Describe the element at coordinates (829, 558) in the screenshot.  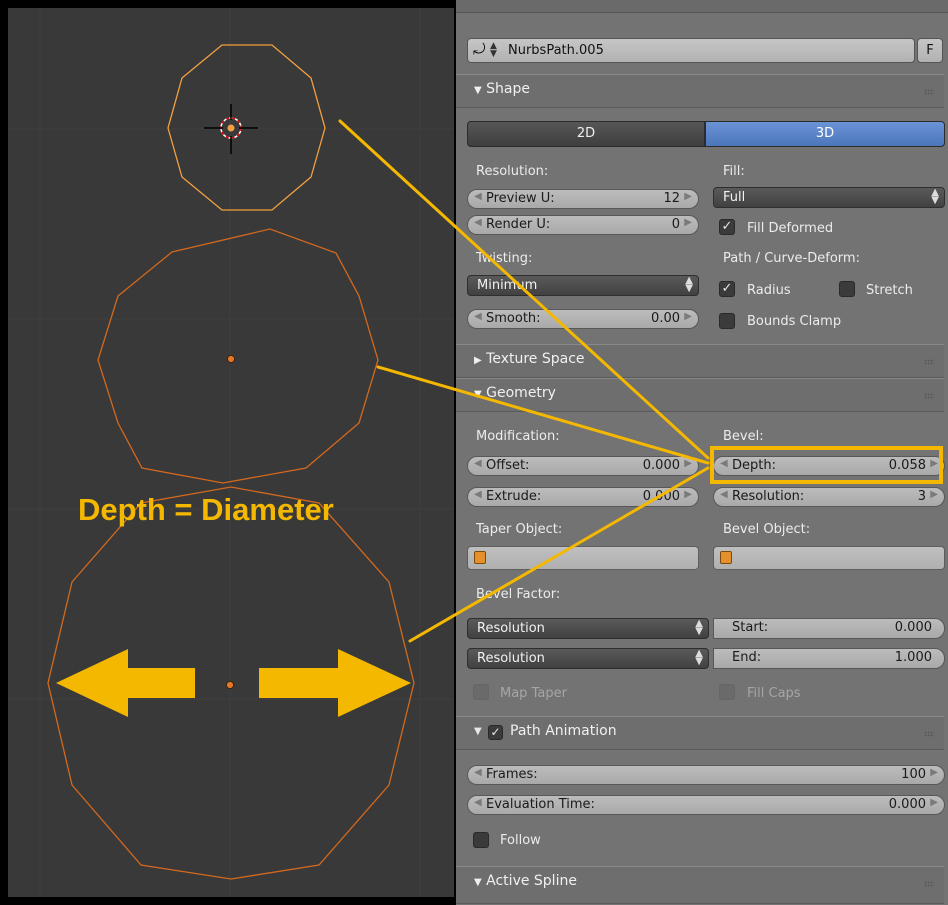
I see `bevel-object-field` at that location.